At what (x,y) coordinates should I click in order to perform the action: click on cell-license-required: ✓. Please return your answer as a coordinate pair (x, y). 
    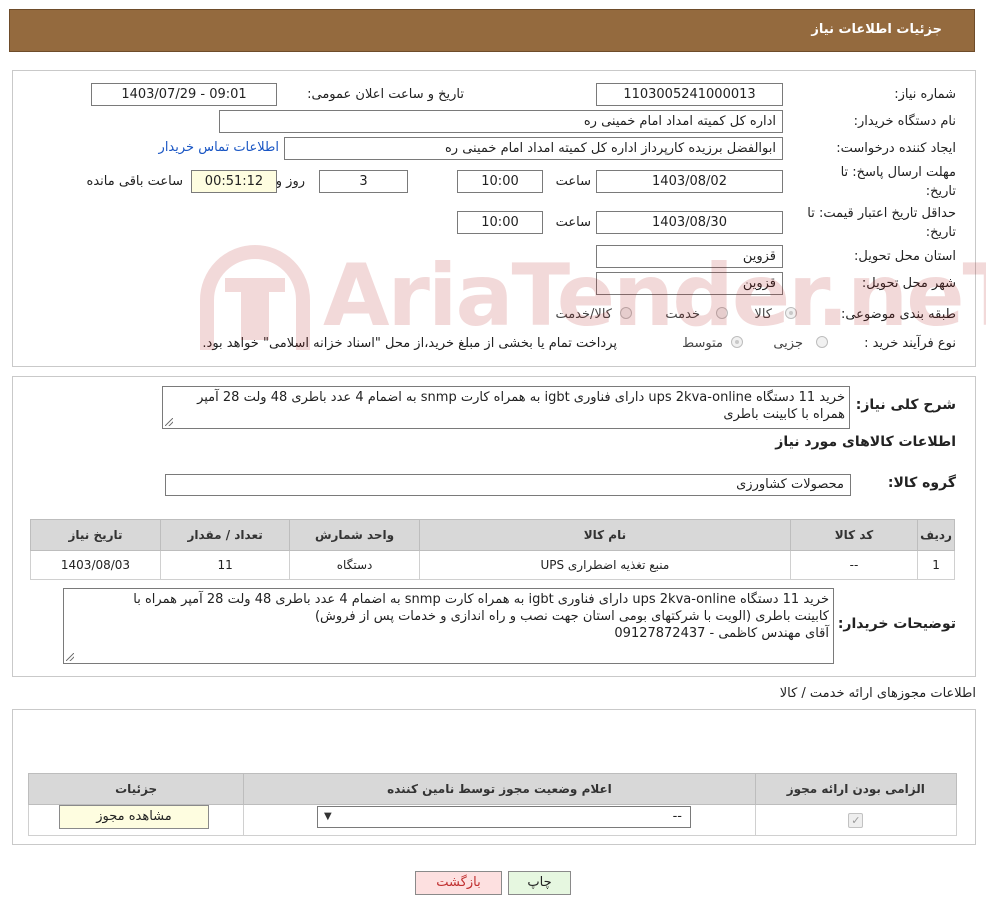
    Looking at the image, I should click on (856, 820).